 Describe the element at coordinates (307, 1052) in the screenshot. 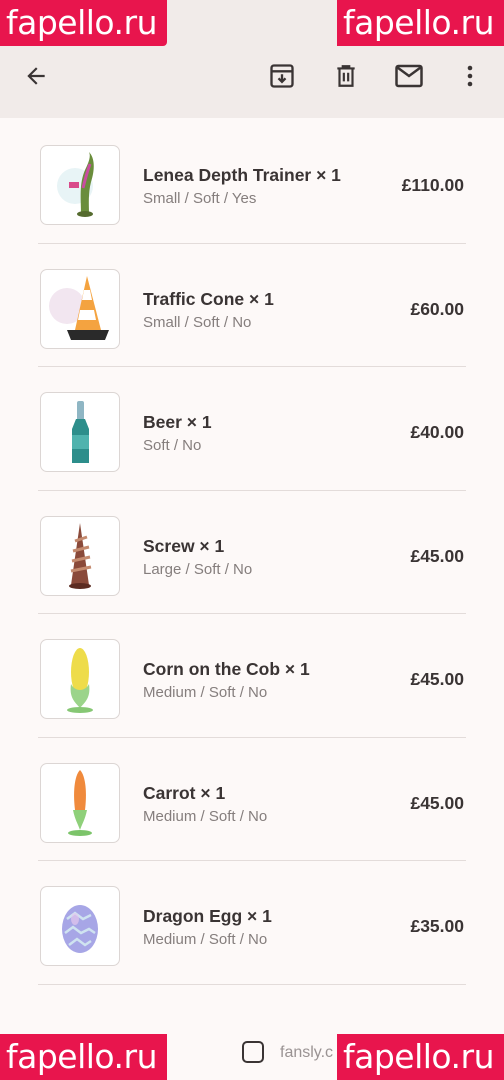

I see `footer-text: fansly.c` at that location.